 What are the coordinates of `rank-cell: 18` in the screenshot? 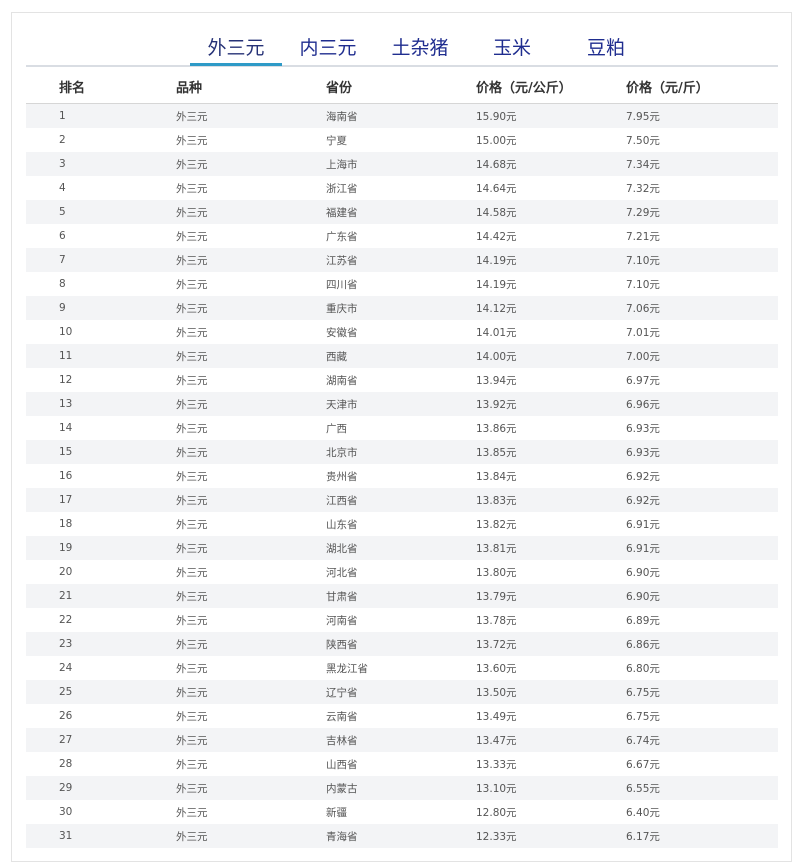 It's located at (101, 524).